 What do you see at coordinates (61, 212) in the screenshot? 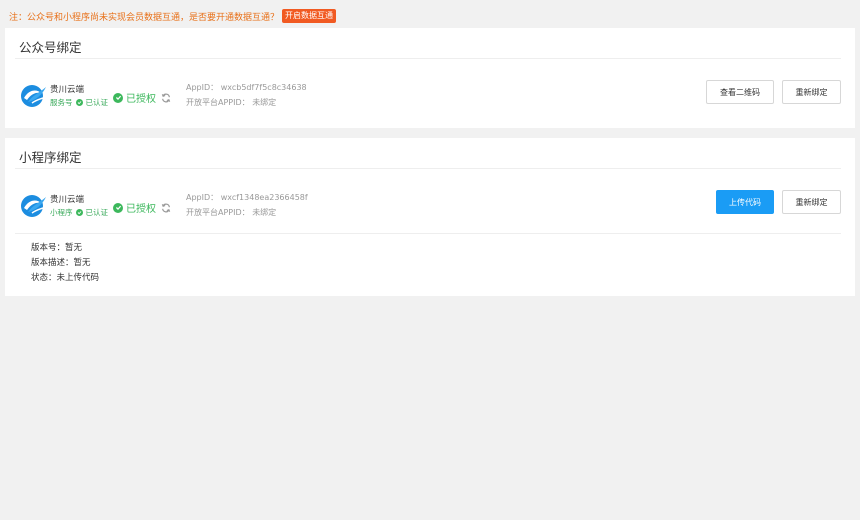
I see `account-type: 小程序` at bounding box center [61, 212].